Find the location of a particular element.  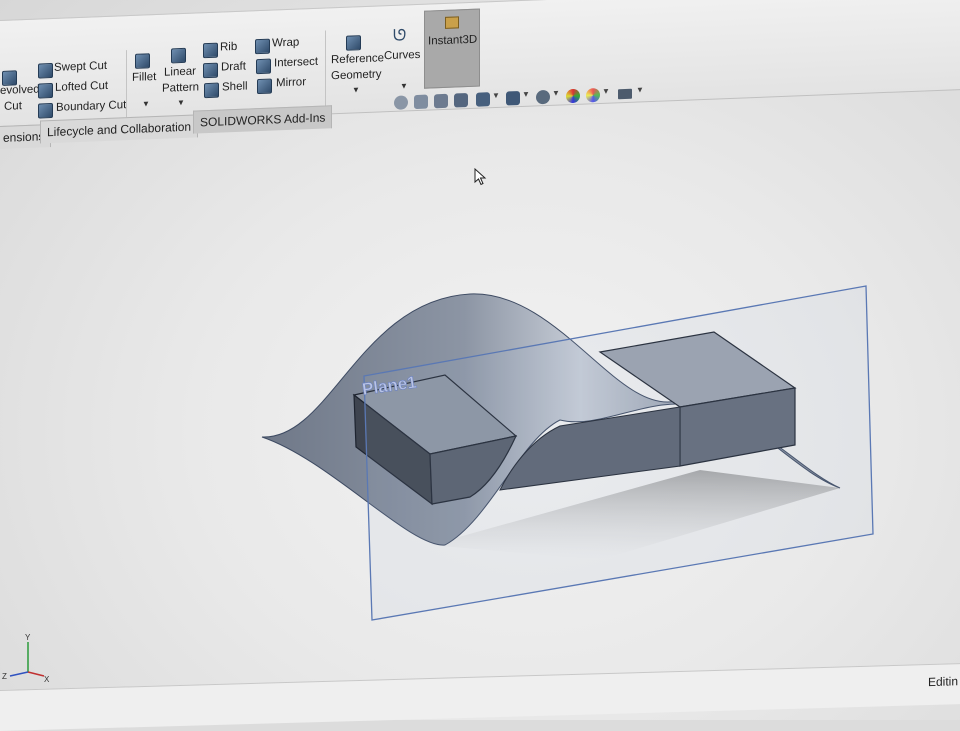

display-style-icon is located at coordinates (513, 98).